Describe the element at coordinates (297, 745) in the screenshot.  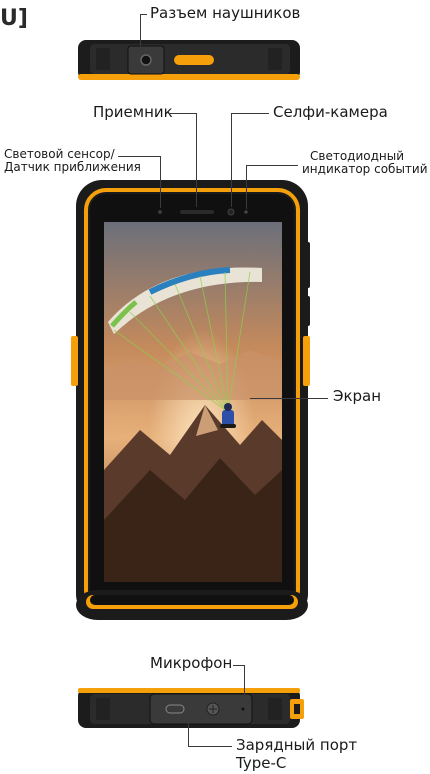
I see `charging-port-label-line1: Зарядный порт` at that location.